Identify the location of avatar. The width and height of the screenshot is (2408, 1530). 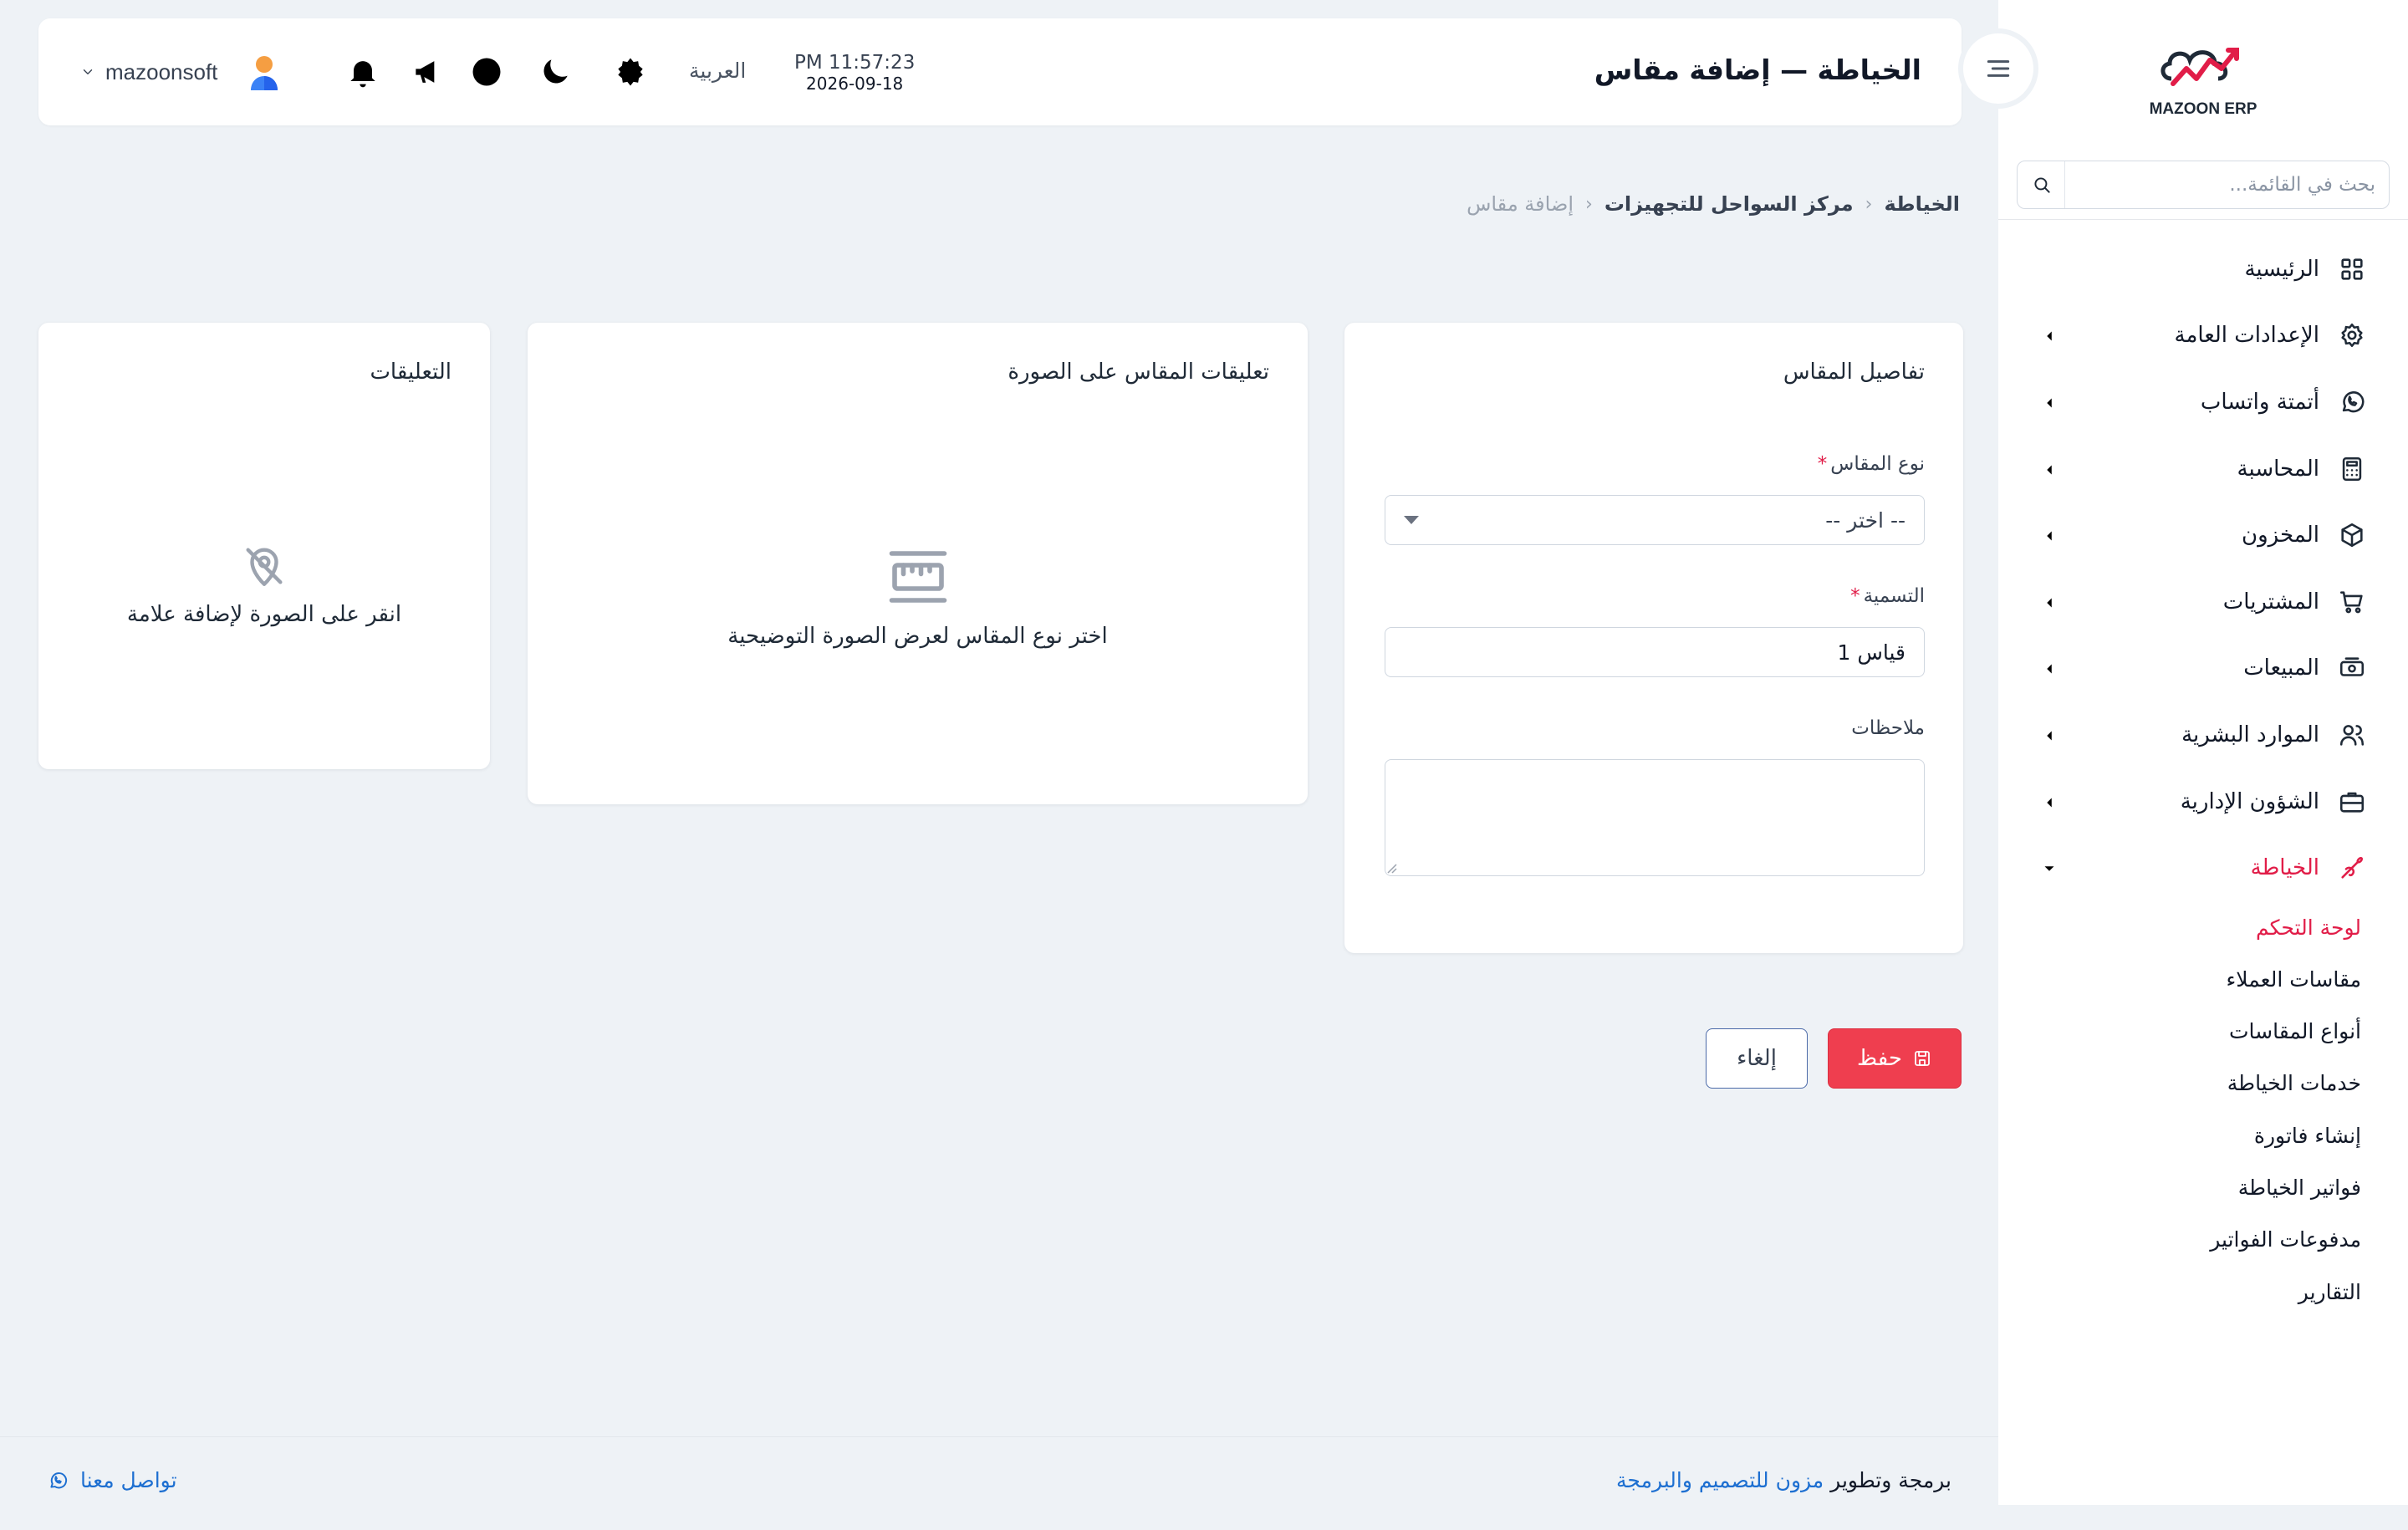
(265, 73).